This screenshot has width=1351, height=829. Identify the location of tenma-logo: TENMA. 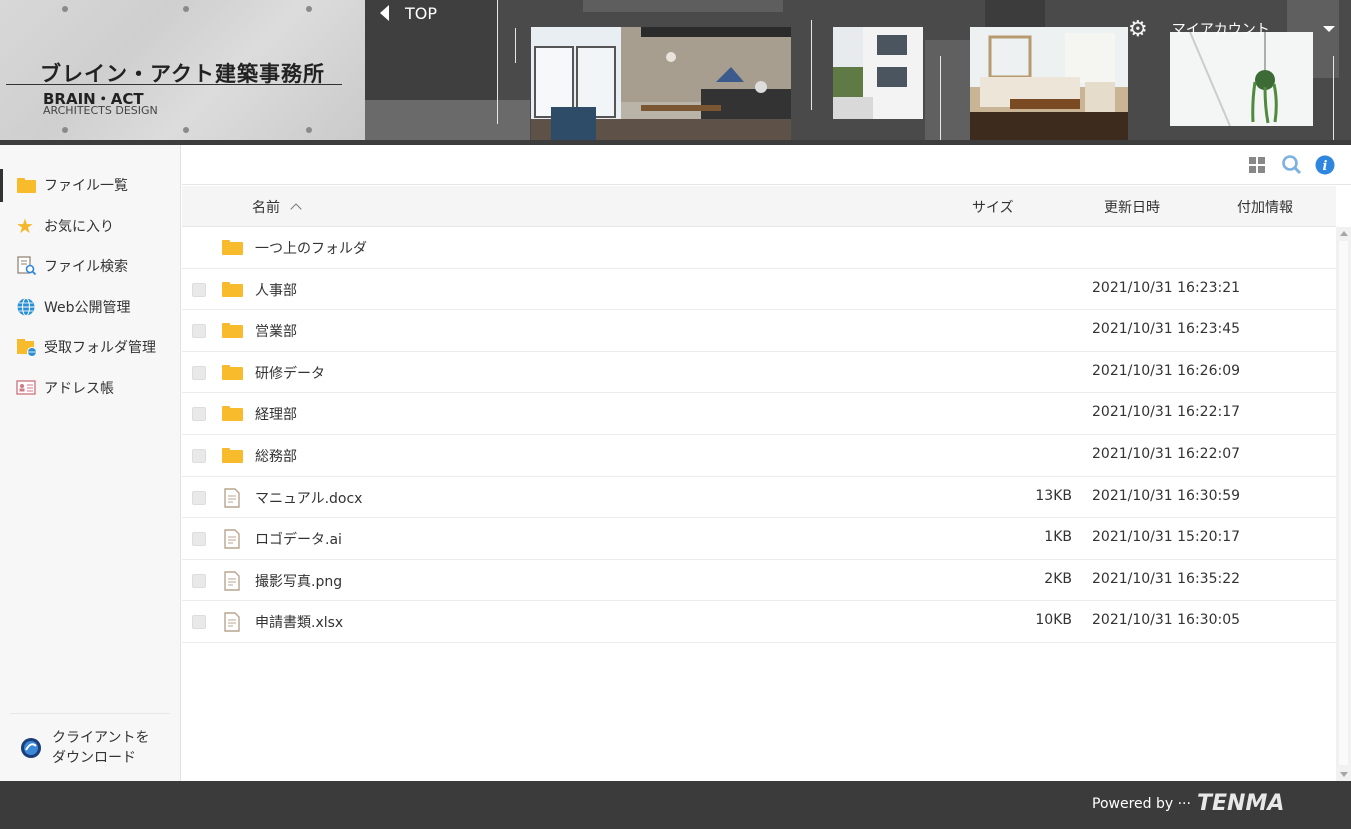
(1241, 803).